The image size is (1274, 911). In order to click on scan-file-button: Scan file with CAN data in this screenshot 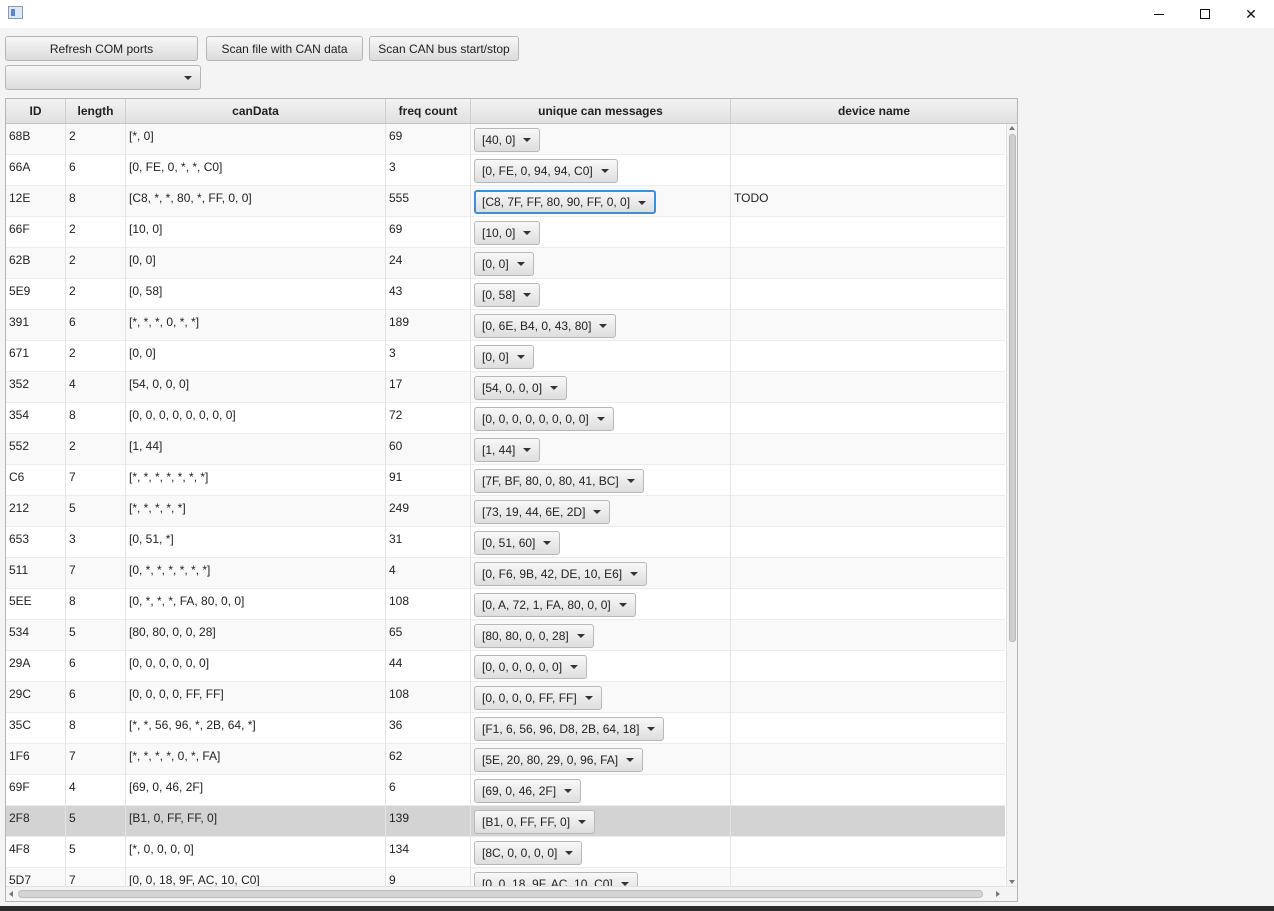, I will do `click(284, 48)`.